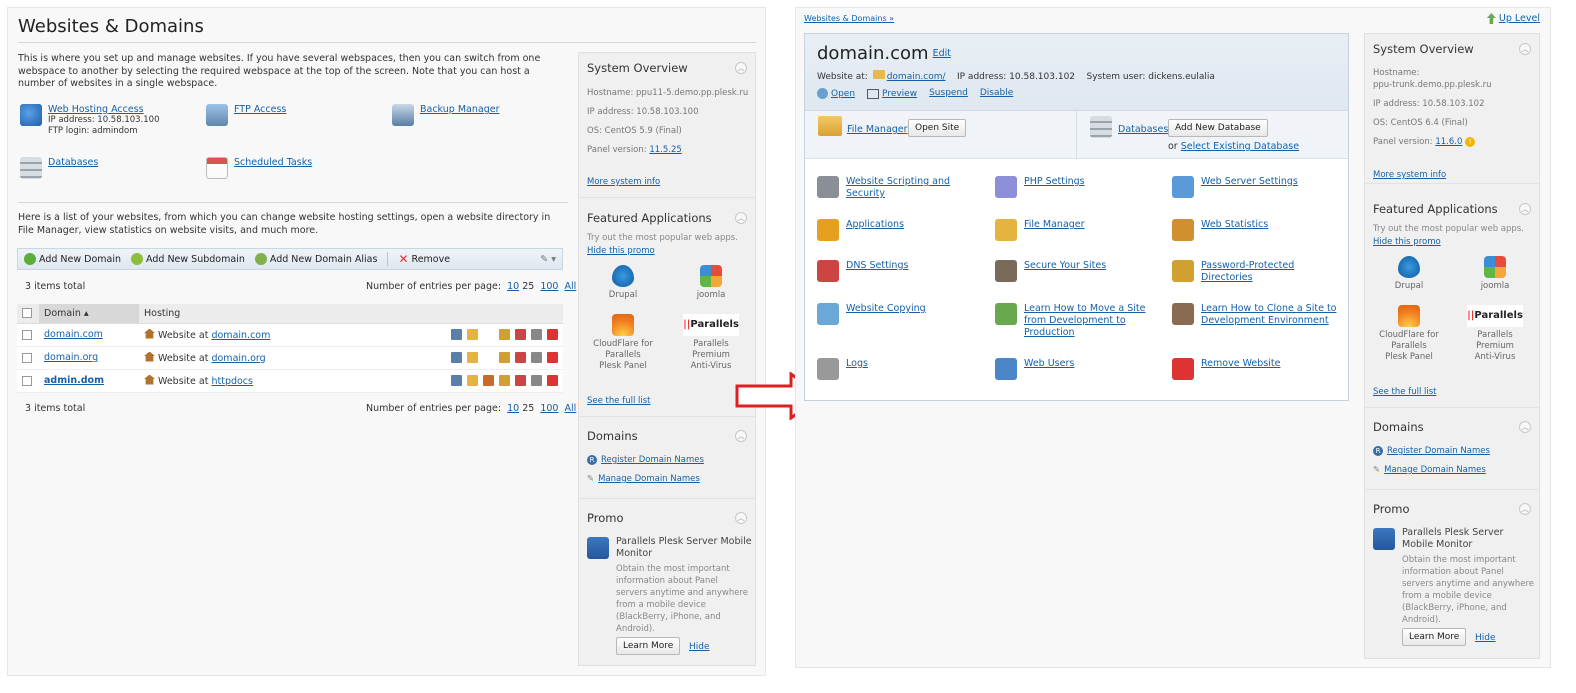 This screenshot has height=693, width=1576. What do you see at coordinates (74, 380) in the screenshot?
I see `domain-link: admin.dom` at bounding box center [74, 380].